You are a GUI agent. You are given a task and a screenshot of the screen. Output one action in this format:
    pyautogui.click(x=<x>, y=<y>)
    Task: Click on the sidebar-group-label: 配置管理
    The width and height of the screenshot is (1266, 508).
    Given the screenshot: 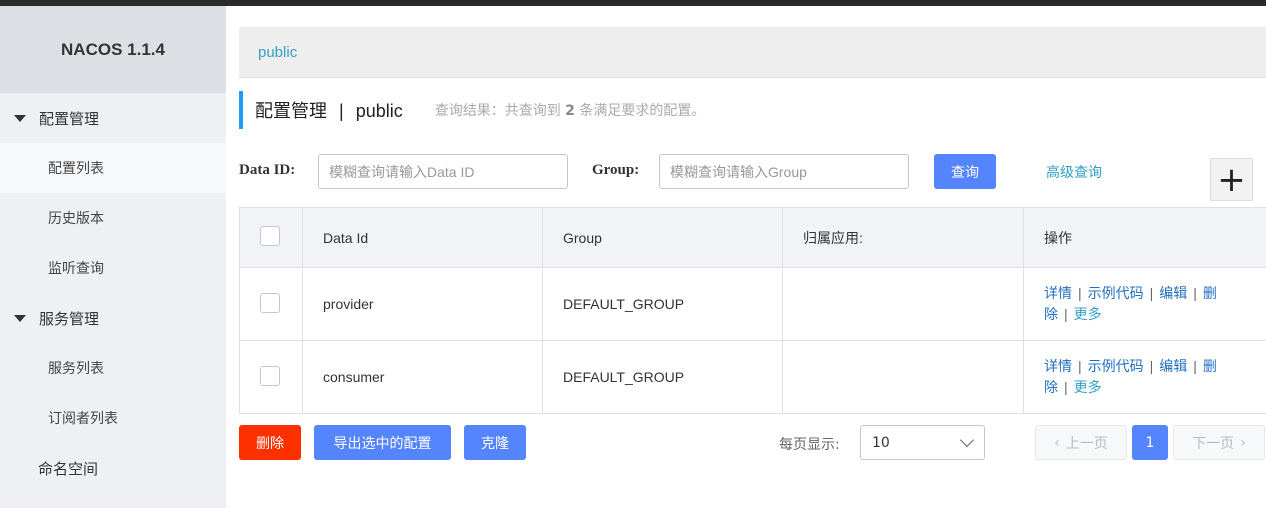 What is the action you would take?
    pyautogui.click(x=69, y=118)
    